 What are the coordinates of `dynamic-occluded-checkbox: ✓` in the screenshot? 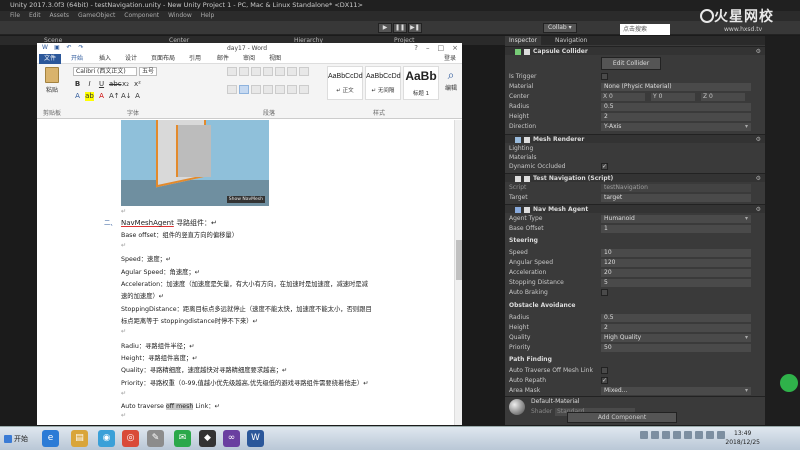 It's located at (604, 166).